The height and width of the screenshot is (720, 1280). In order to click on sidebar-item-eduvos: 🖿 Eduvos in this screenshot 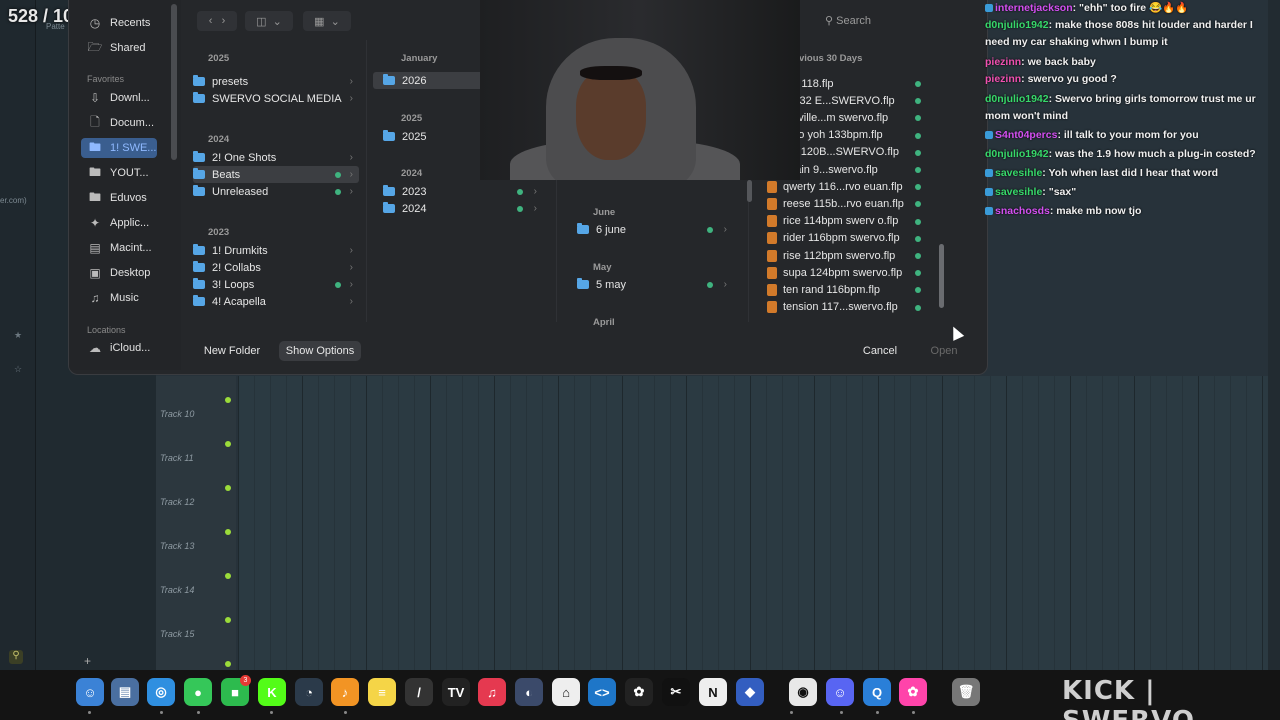, I will do `click(117, 198)`.